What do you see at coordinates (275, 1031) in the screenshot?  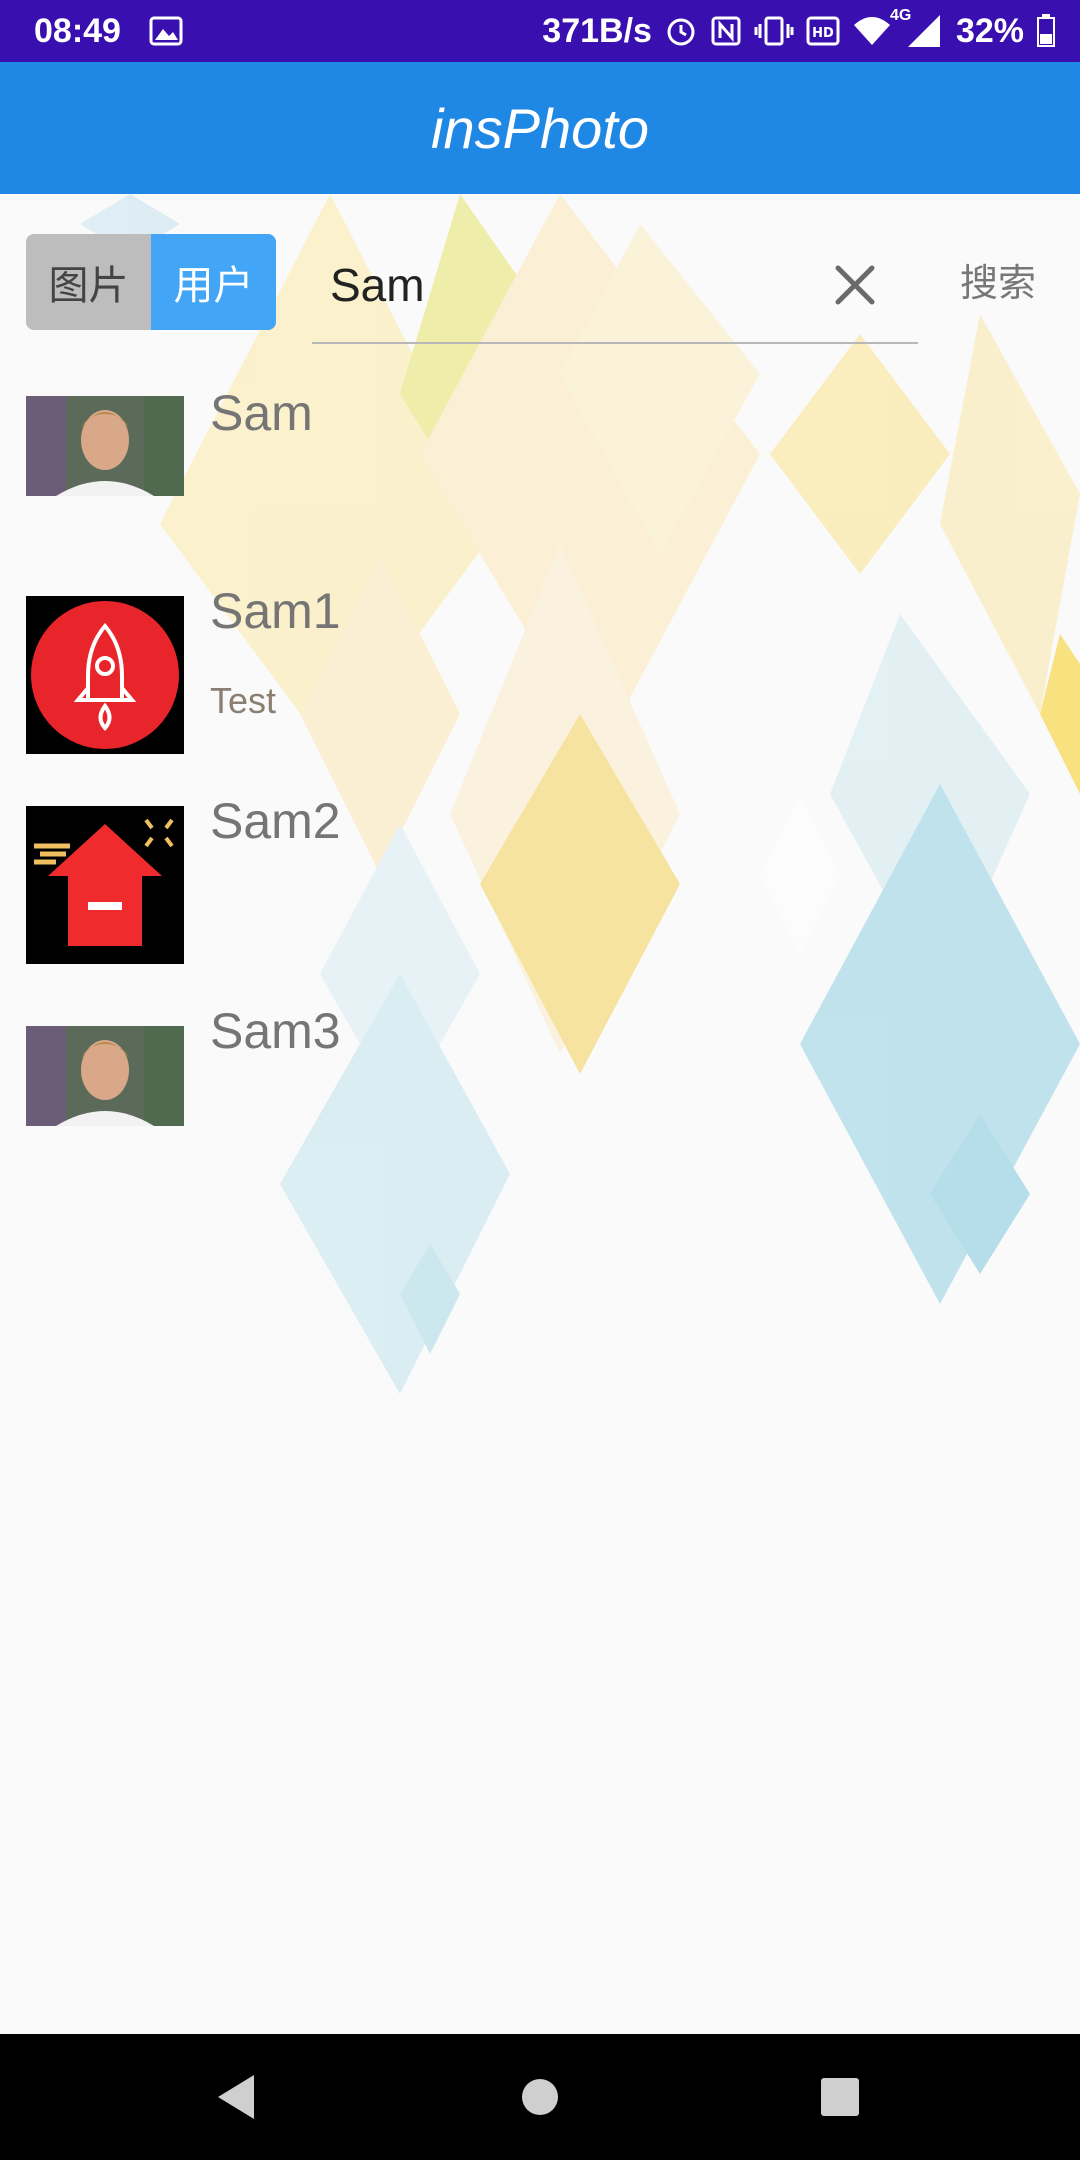 I see `user-name: Sam3` at bounding box center [275, 1031].